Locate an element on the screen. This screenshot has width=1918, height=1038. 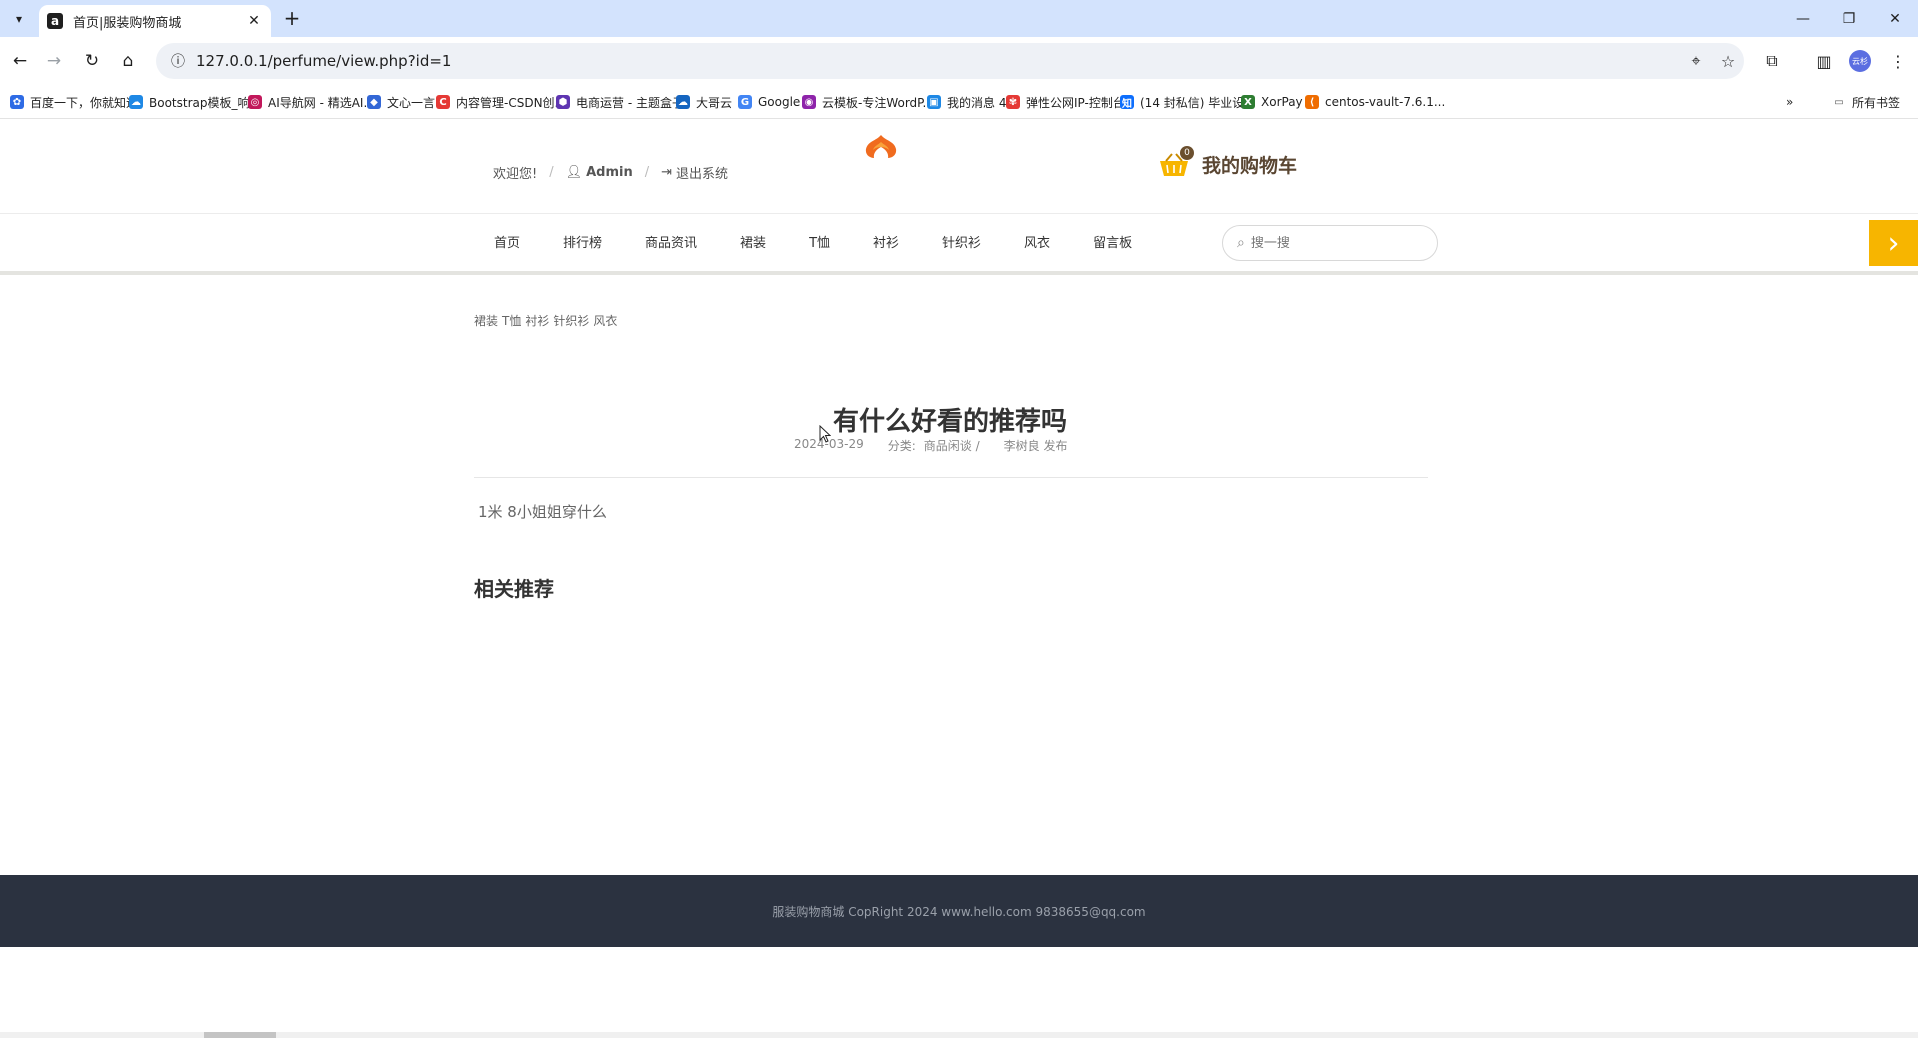
article-author: 李树良 发布 is located at coordinates (1035, 446).